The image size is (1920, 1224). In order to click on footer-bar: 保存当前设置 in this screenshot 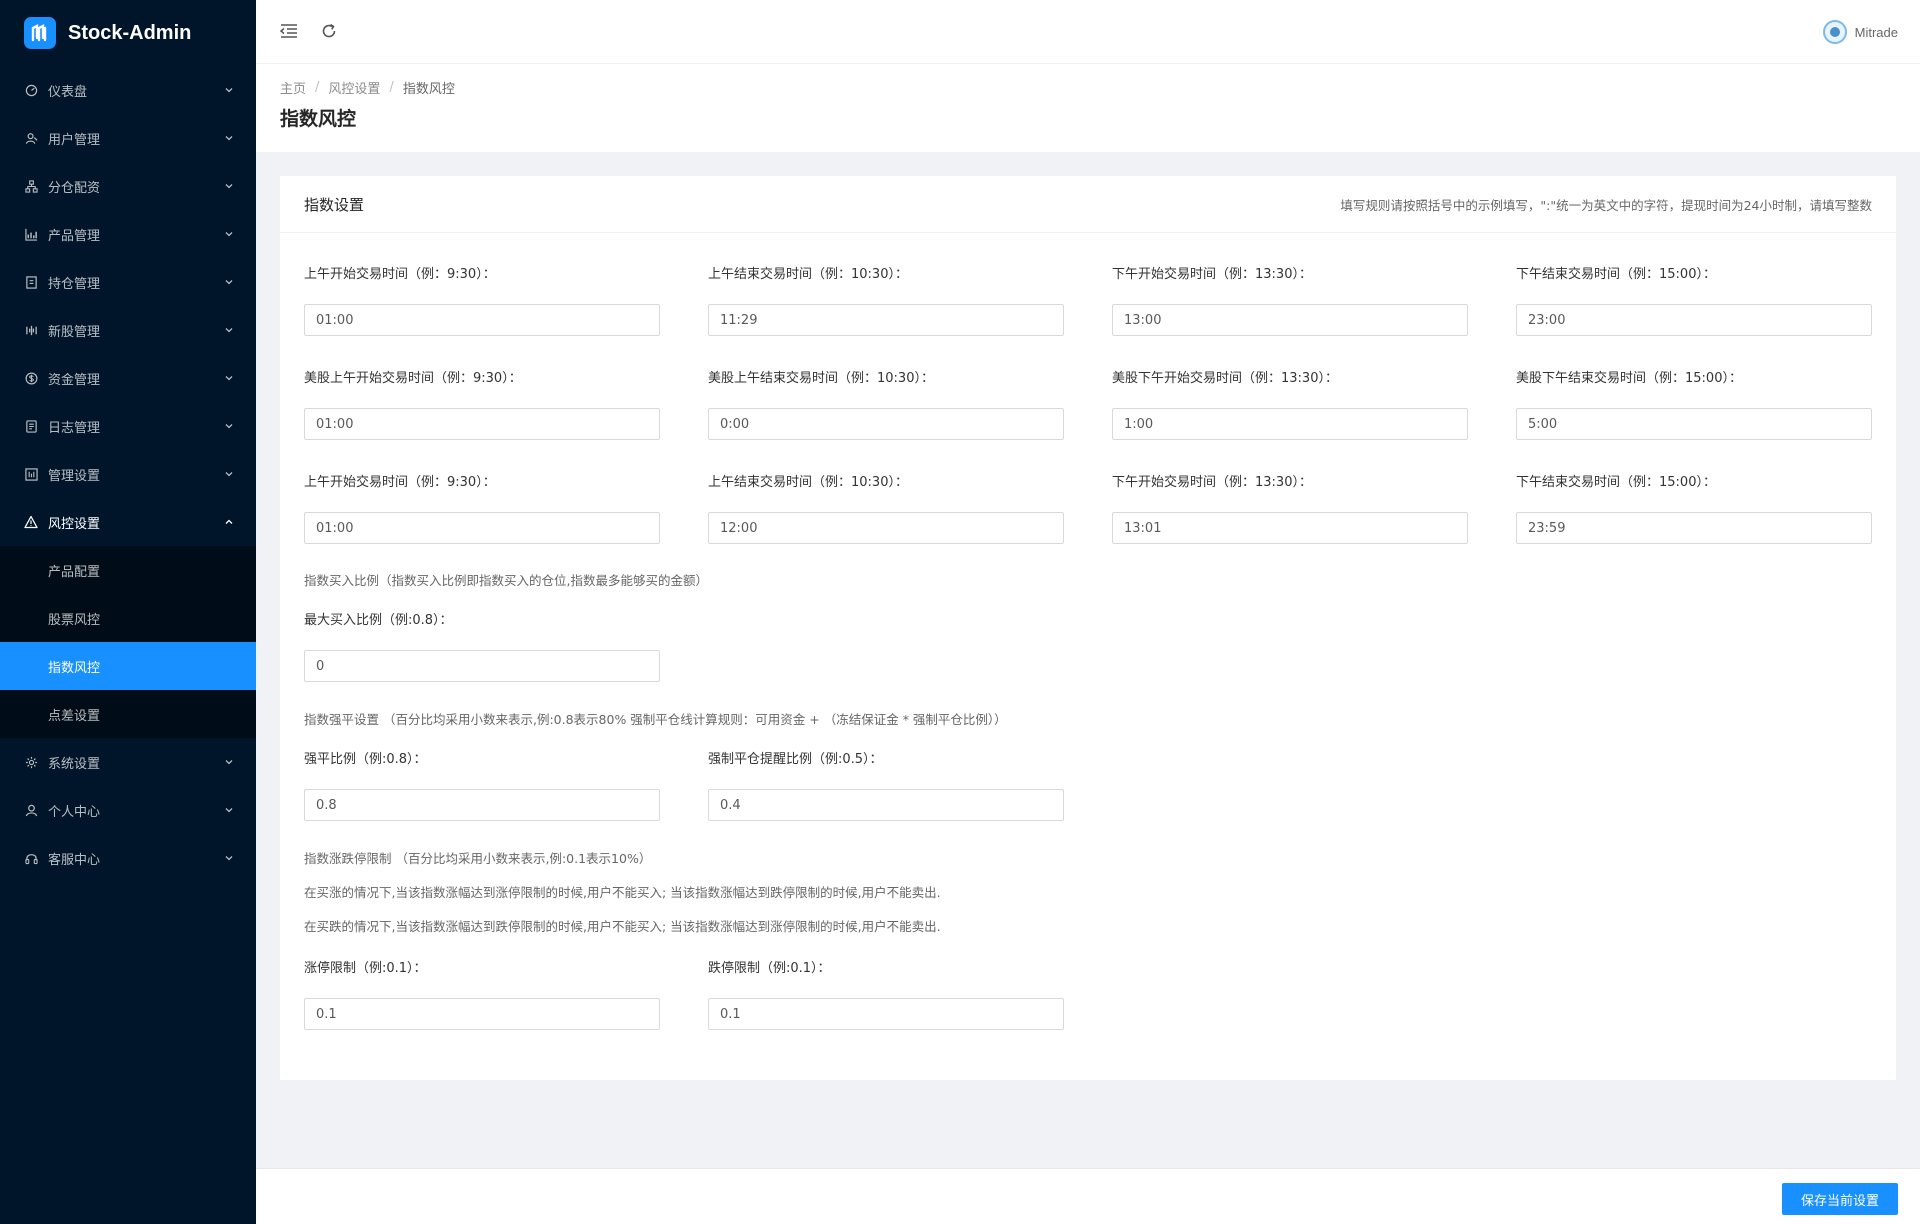, I will do `click(1088, 1196)`.